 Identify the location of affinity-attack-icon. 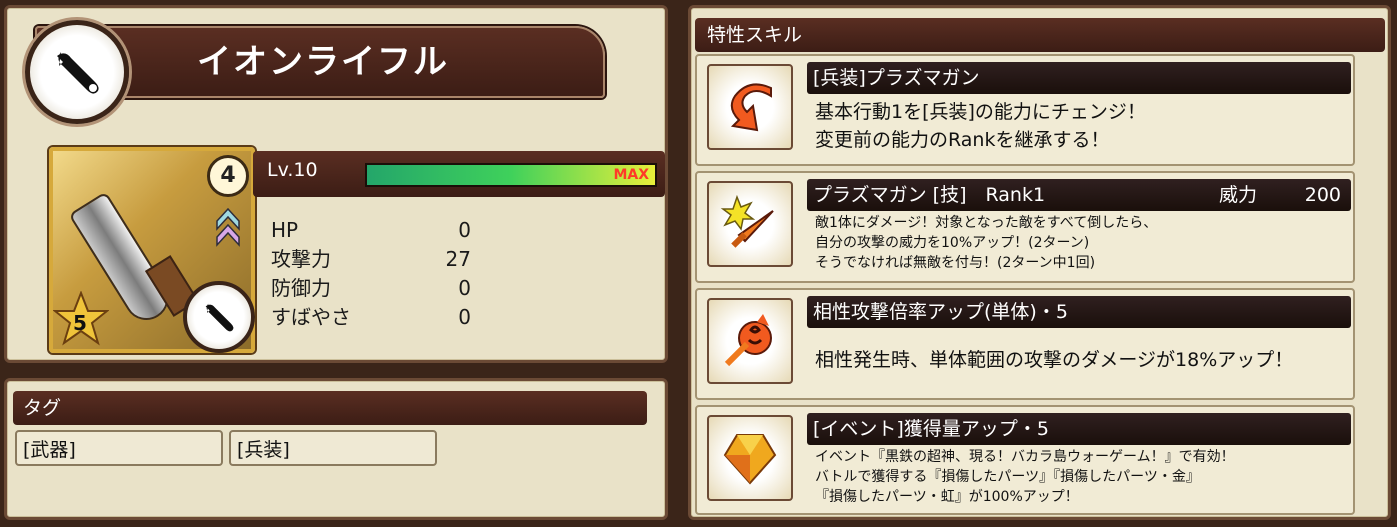
(750, 341).